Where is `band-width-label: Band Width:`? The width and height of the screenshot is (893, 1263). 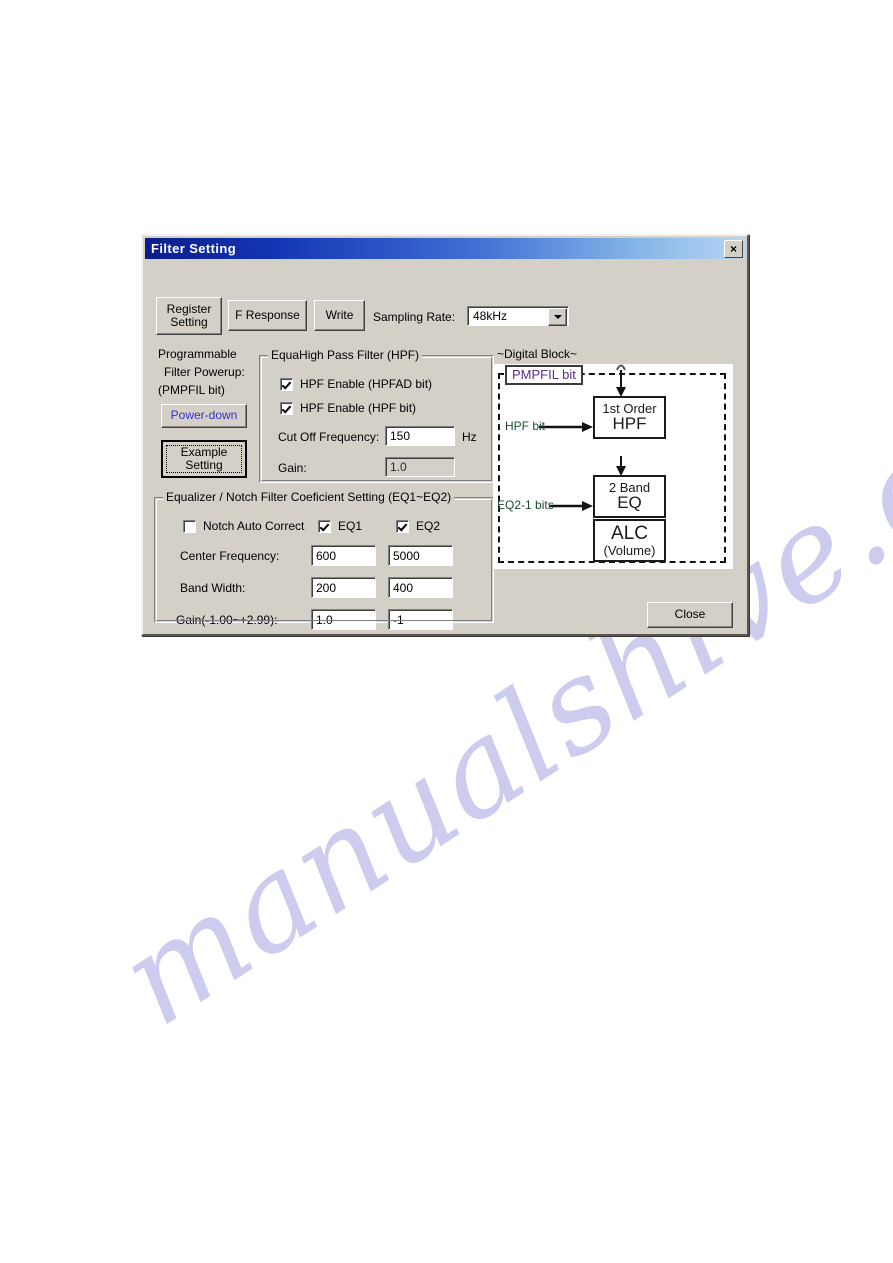 band-width-label: Band Width: is located at coordinates (213, 588).